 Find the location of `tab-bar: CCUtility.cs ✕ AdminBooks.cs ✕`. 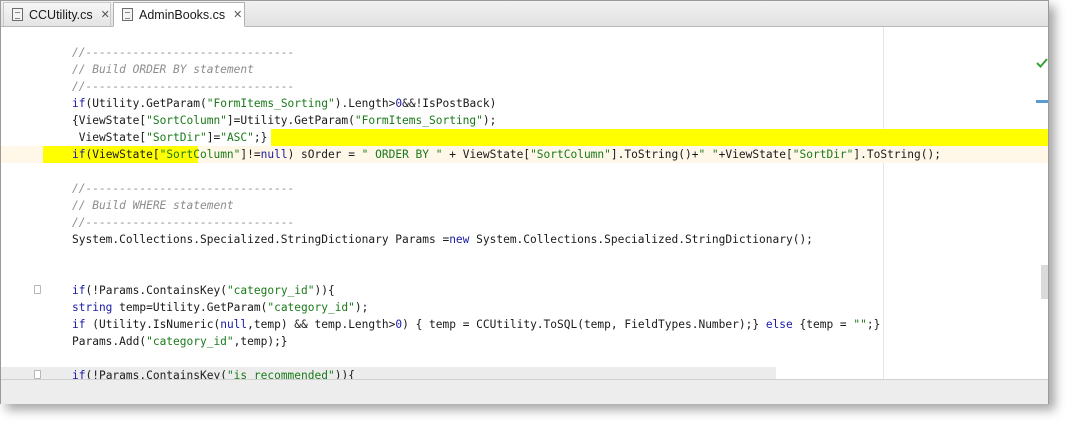

tab-bar: CCUtility.cs ✕ AdminBooks.cs ✕ is located at coordinates (524, 14).